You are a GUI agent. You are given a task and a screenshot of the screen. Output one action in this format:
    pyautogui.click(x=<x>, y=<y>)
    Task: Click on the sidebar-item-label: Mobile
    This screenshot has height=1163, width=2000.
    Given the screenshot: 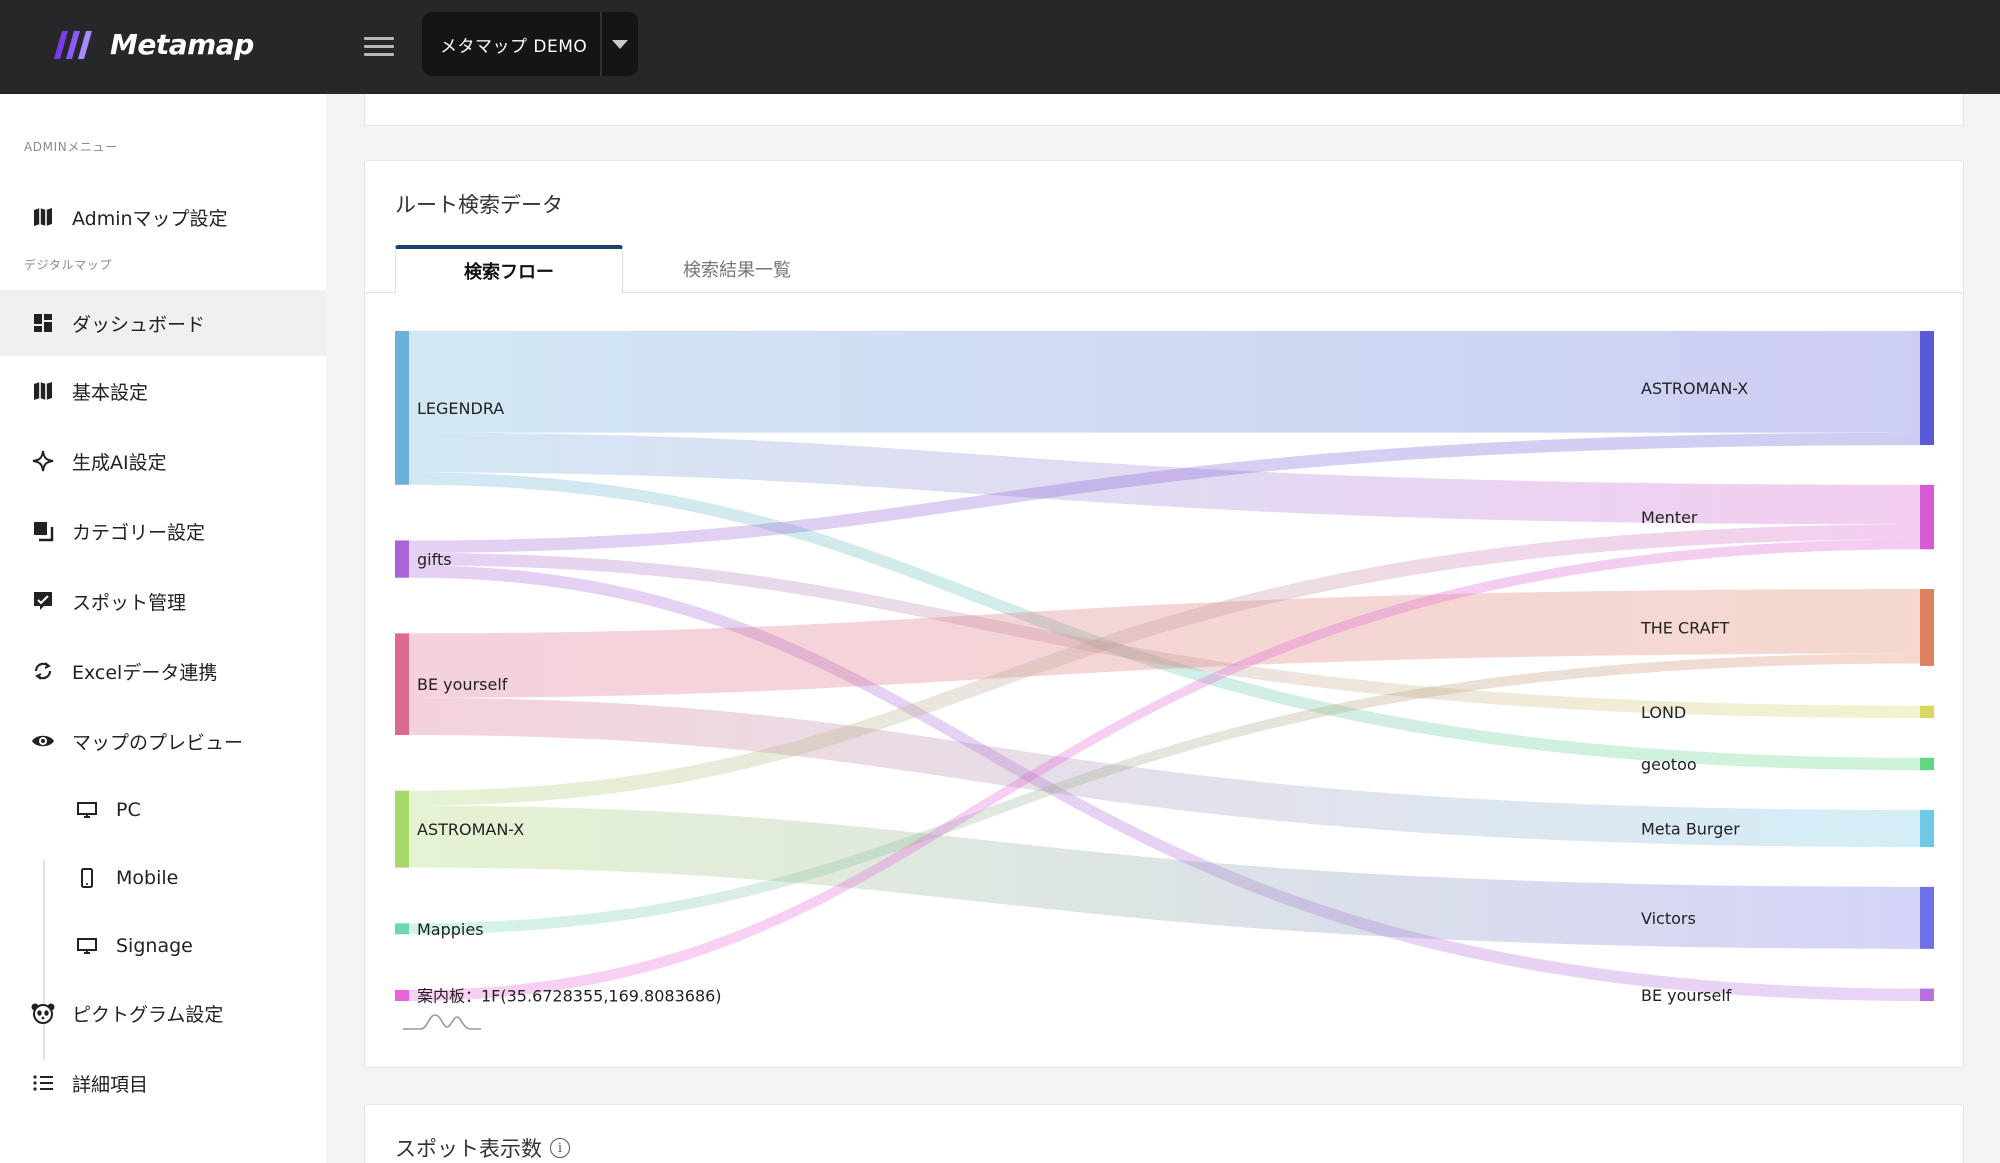 What is the action you would take?
    pyautogui.click(x=147, y=878)
    